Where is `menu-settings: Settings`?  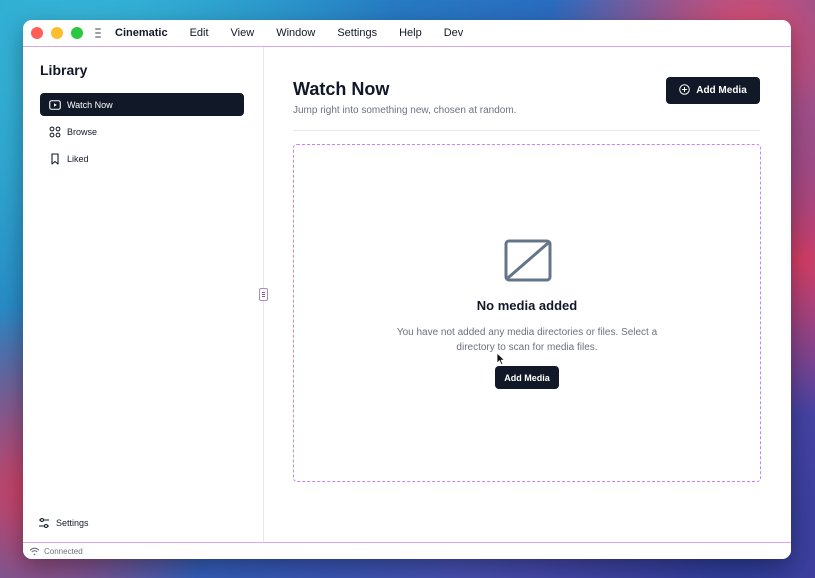
menu-settings: Settings is located at coordinates (357, 33).